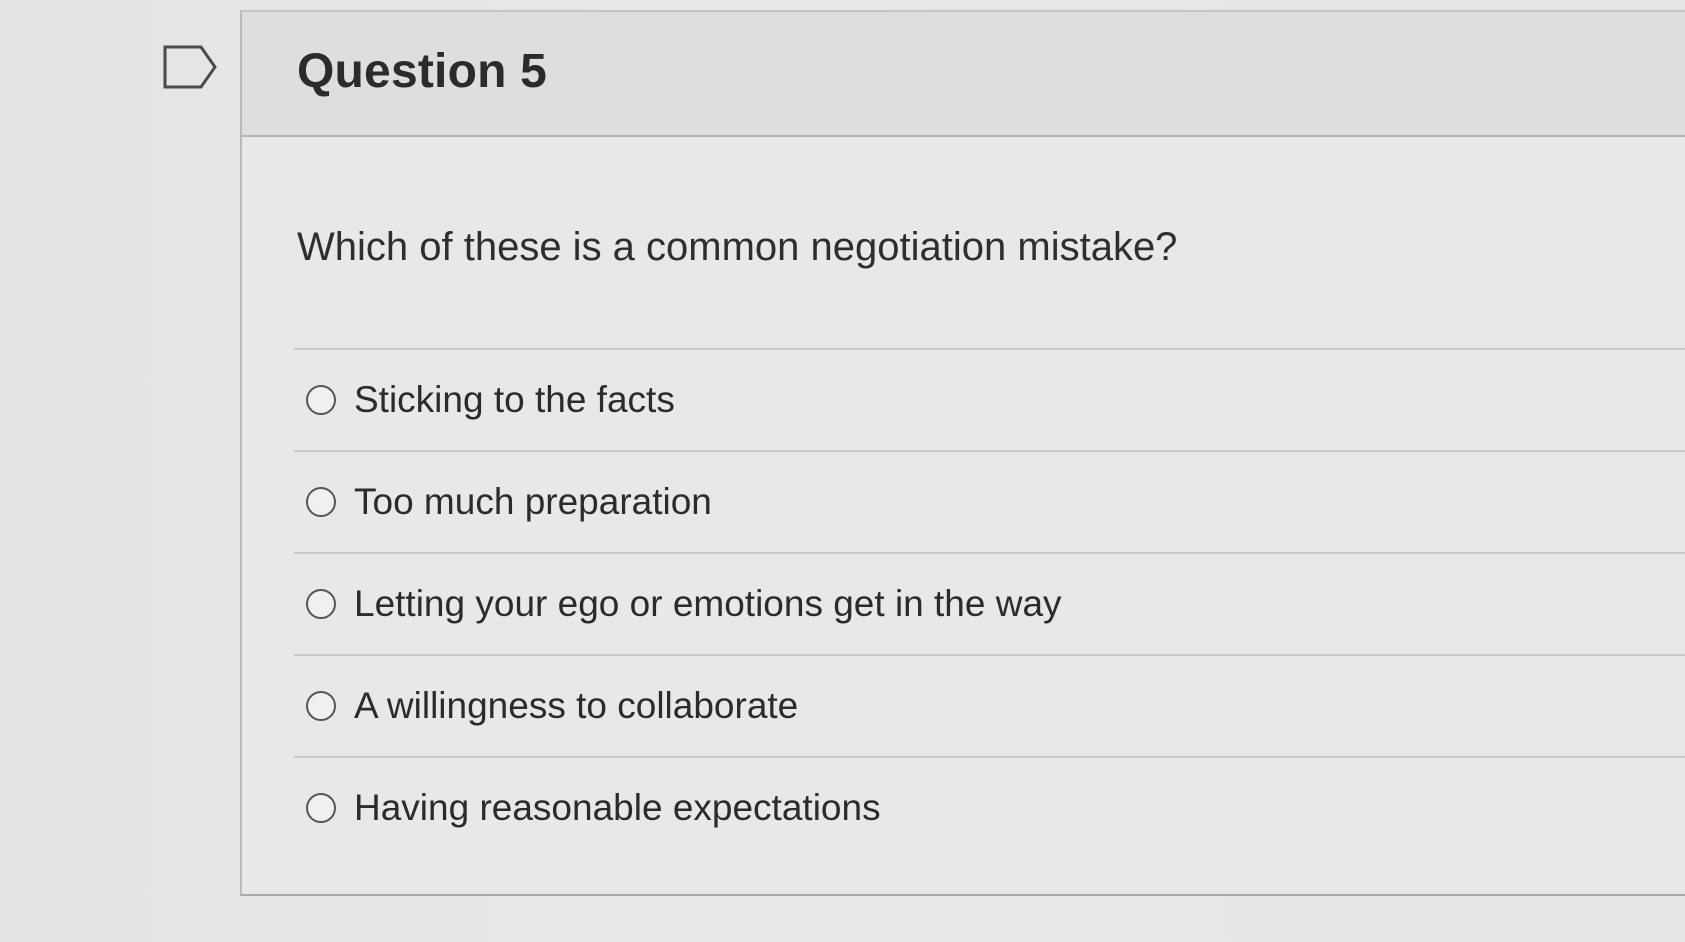  Describe the element at coordinates (963, 74) in the screenshot. I see `question-header: Question 5` at that location.